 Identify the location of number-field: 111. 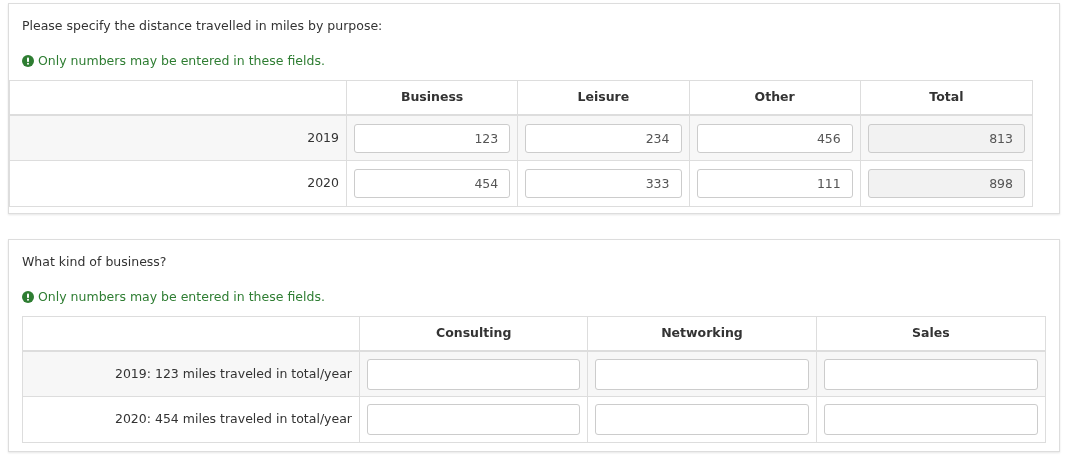
(774, 183).